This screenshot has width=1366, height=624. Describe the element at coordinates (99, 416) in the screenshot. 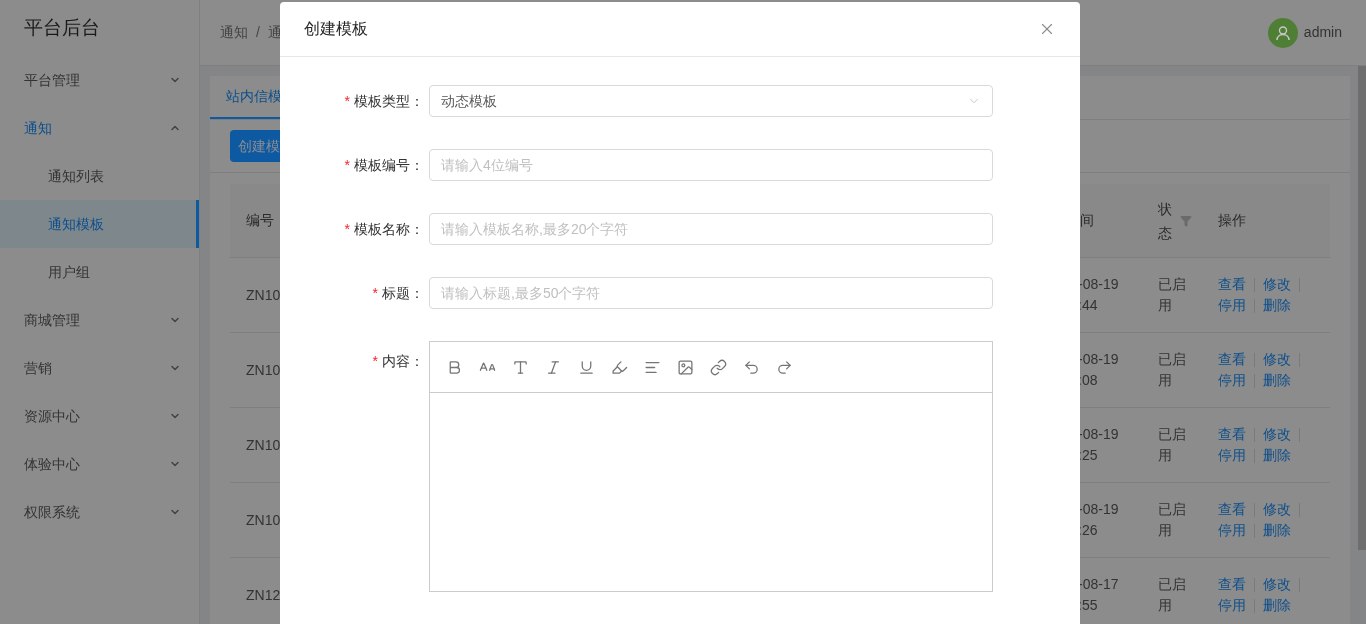

I see `menu-item: 资源中心` at that location.